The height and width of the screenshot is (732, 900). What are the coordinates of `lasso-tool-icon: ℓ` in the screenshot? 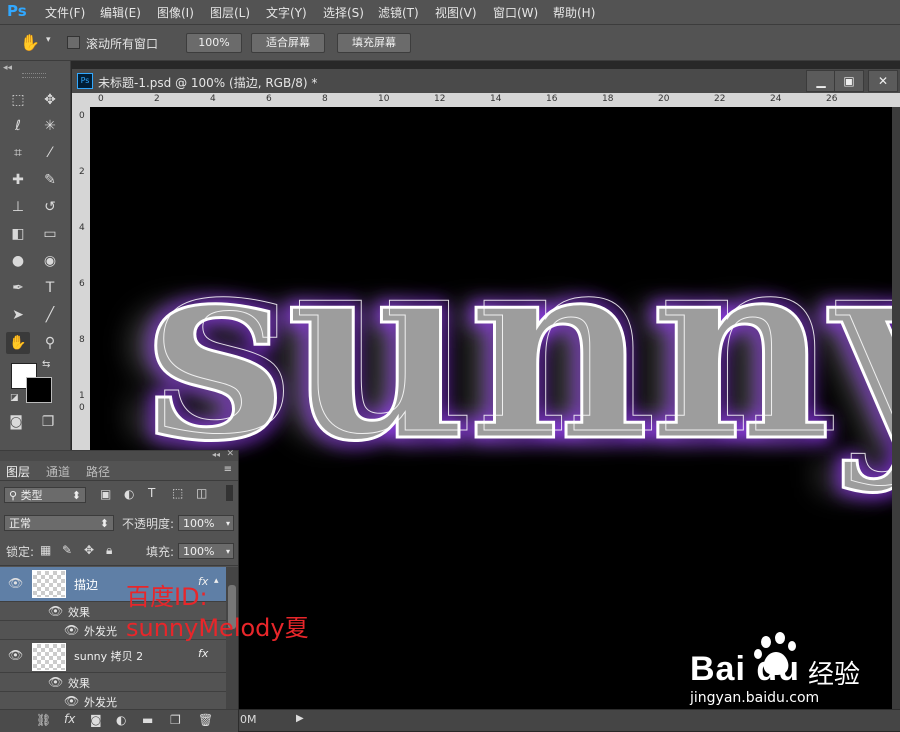 It's located at (18, 126).